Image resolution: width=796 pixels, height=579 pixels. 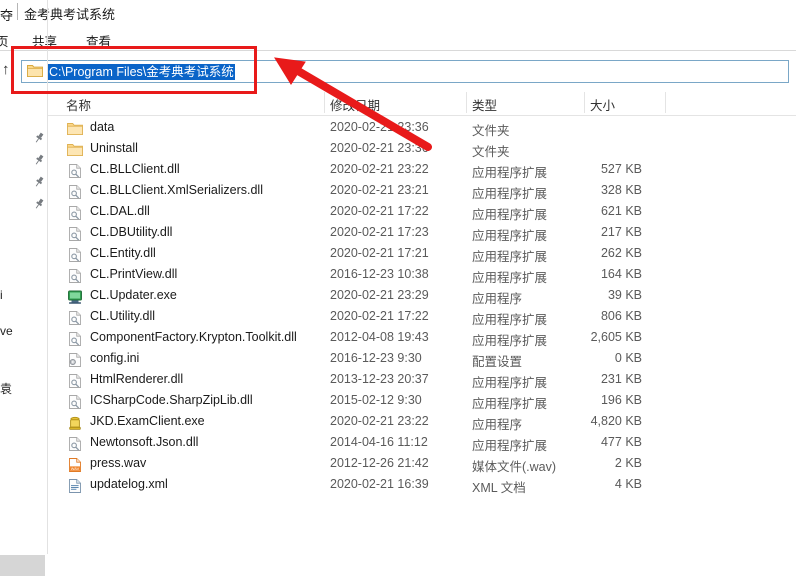 What do you see at coordinates (118, 463) in the screenshot?
I see `file-name: press.wav` at bounding box center [118, 463].